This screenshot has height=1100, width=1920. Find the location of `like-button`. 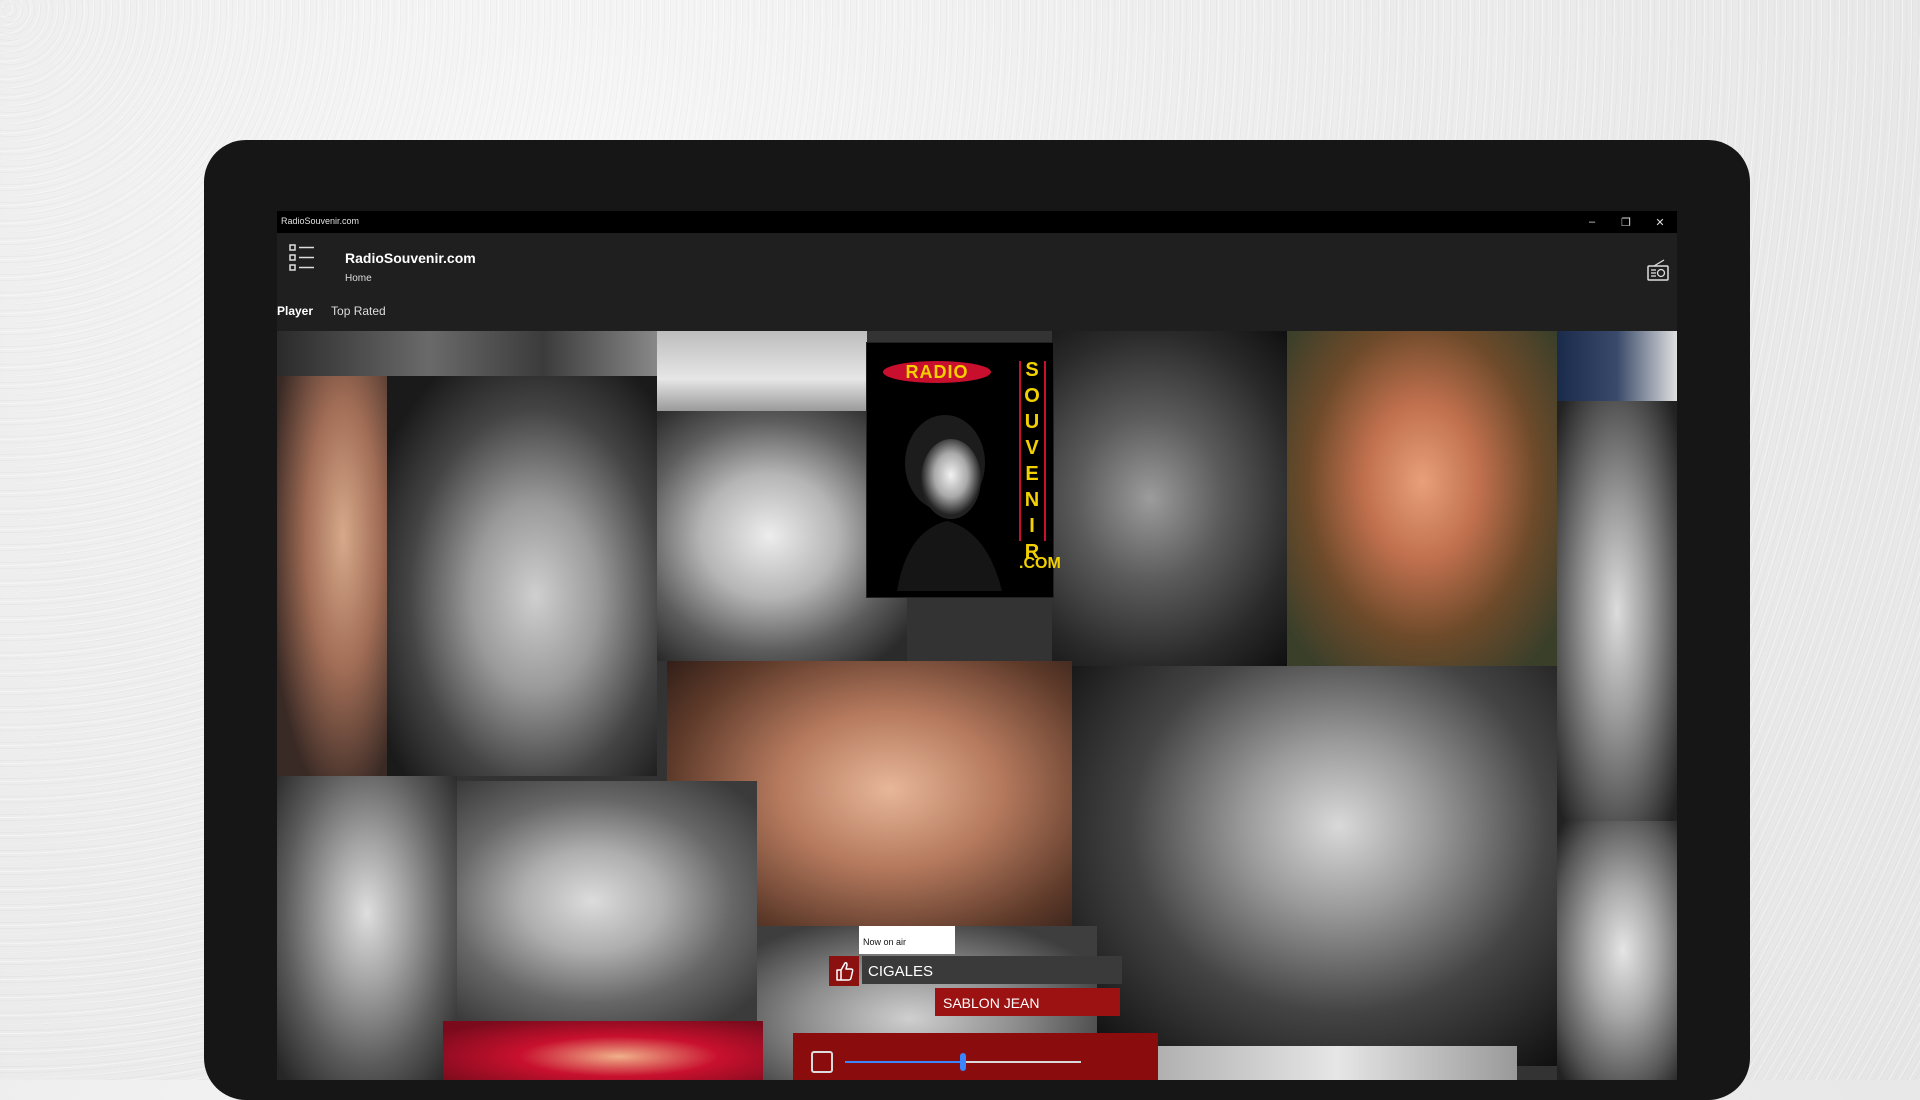

like-button is located at coordinates (844, 971).